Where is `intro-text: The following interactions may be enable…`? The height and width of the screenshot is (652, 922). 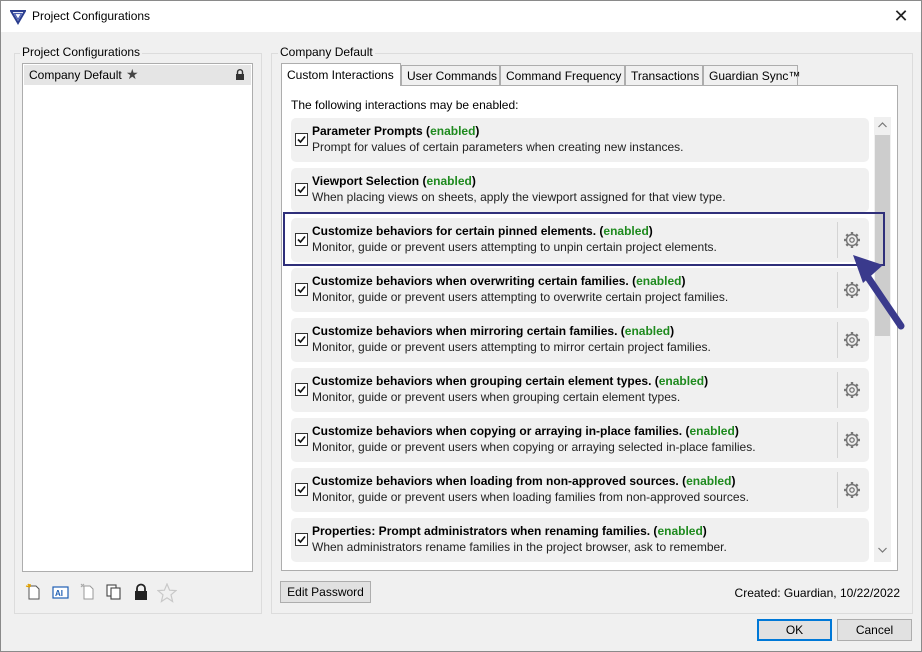
intro-text: The following interactions may be enable… is located at coordinates (405, 105).